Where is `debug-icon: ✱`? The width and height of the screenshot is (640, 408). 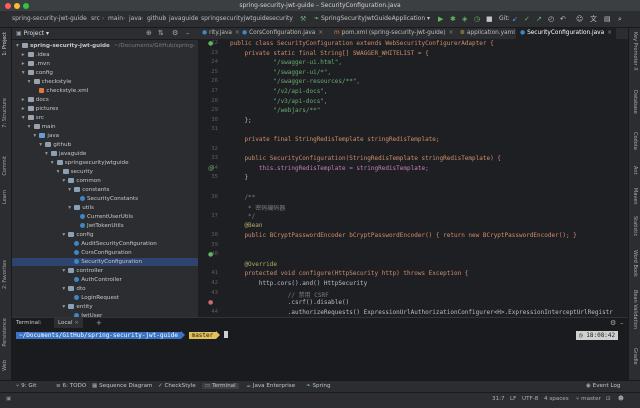 debug-icon: ✱ is located at coordinates (453, 19).